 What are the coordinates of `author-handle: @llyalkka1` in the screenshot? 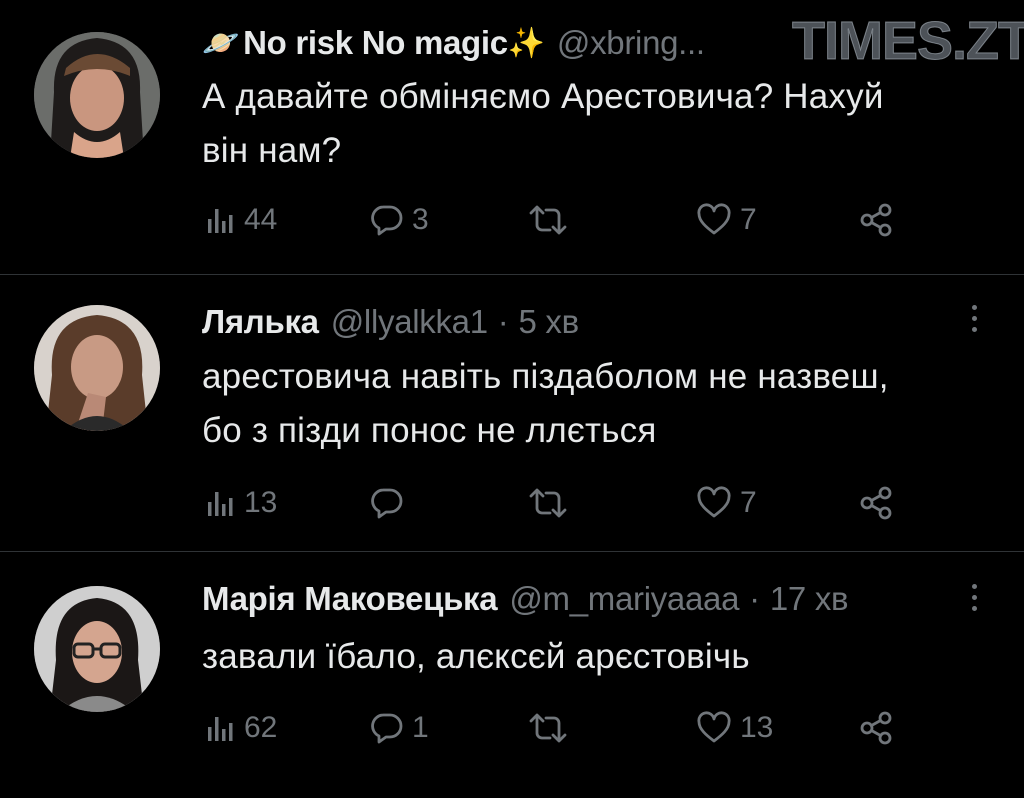 It's located at (409, 322).